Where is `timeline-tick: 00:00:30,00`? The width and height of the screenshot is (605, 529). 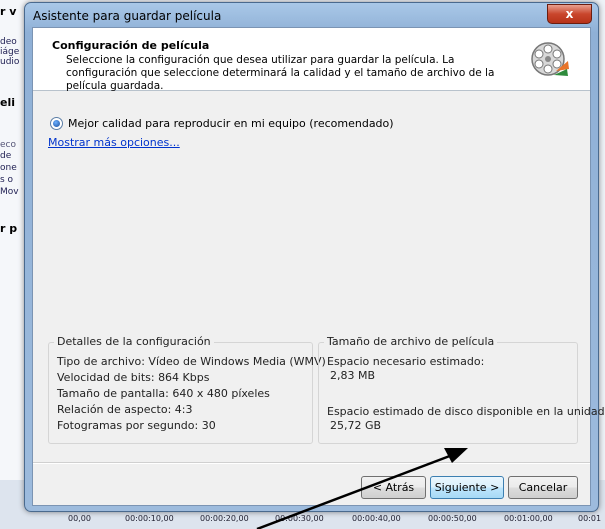 timeline-tick: 00:00:30,00 is located at coordinates (299, 518).